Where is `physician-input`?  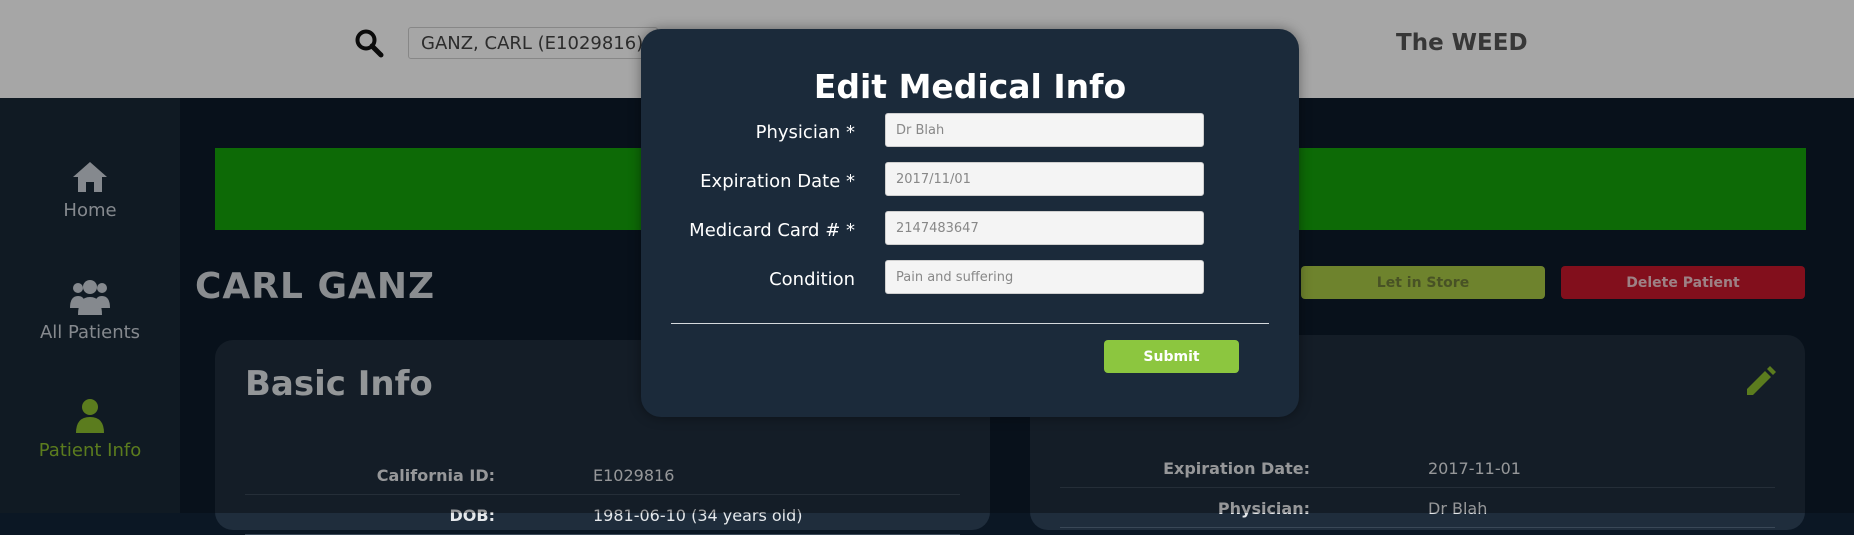 physician-input is located at coordinates (1044, 130).